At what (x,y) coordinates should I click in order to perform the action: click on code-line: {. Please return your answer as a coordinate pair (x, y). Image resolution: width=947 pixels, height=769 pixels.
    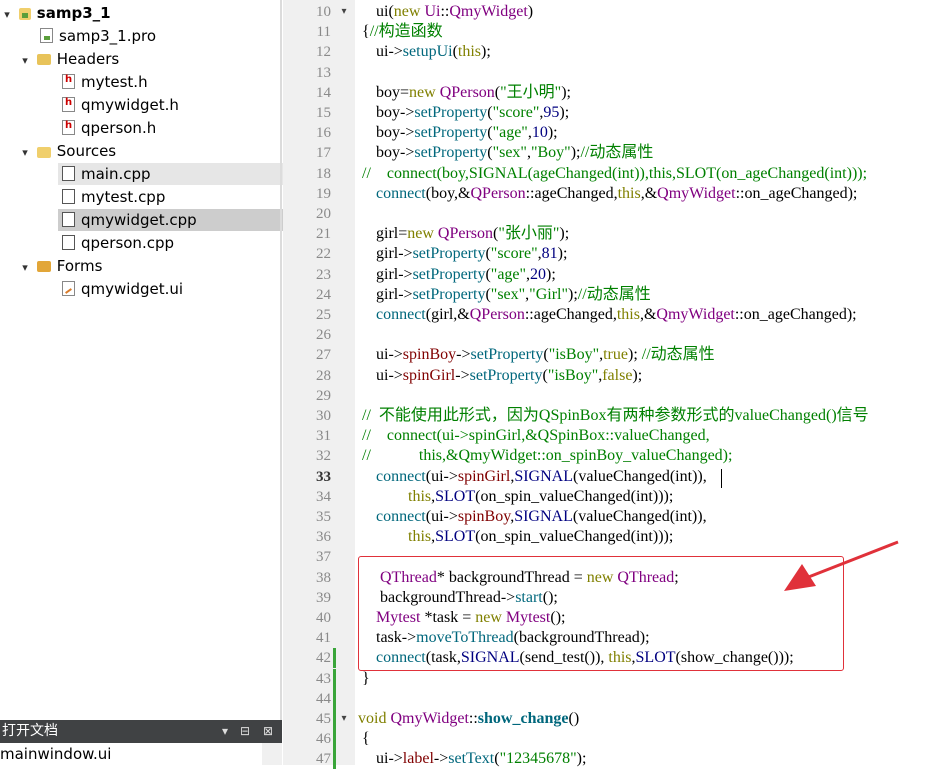
    Looking at the image, I should click on (366, 739).